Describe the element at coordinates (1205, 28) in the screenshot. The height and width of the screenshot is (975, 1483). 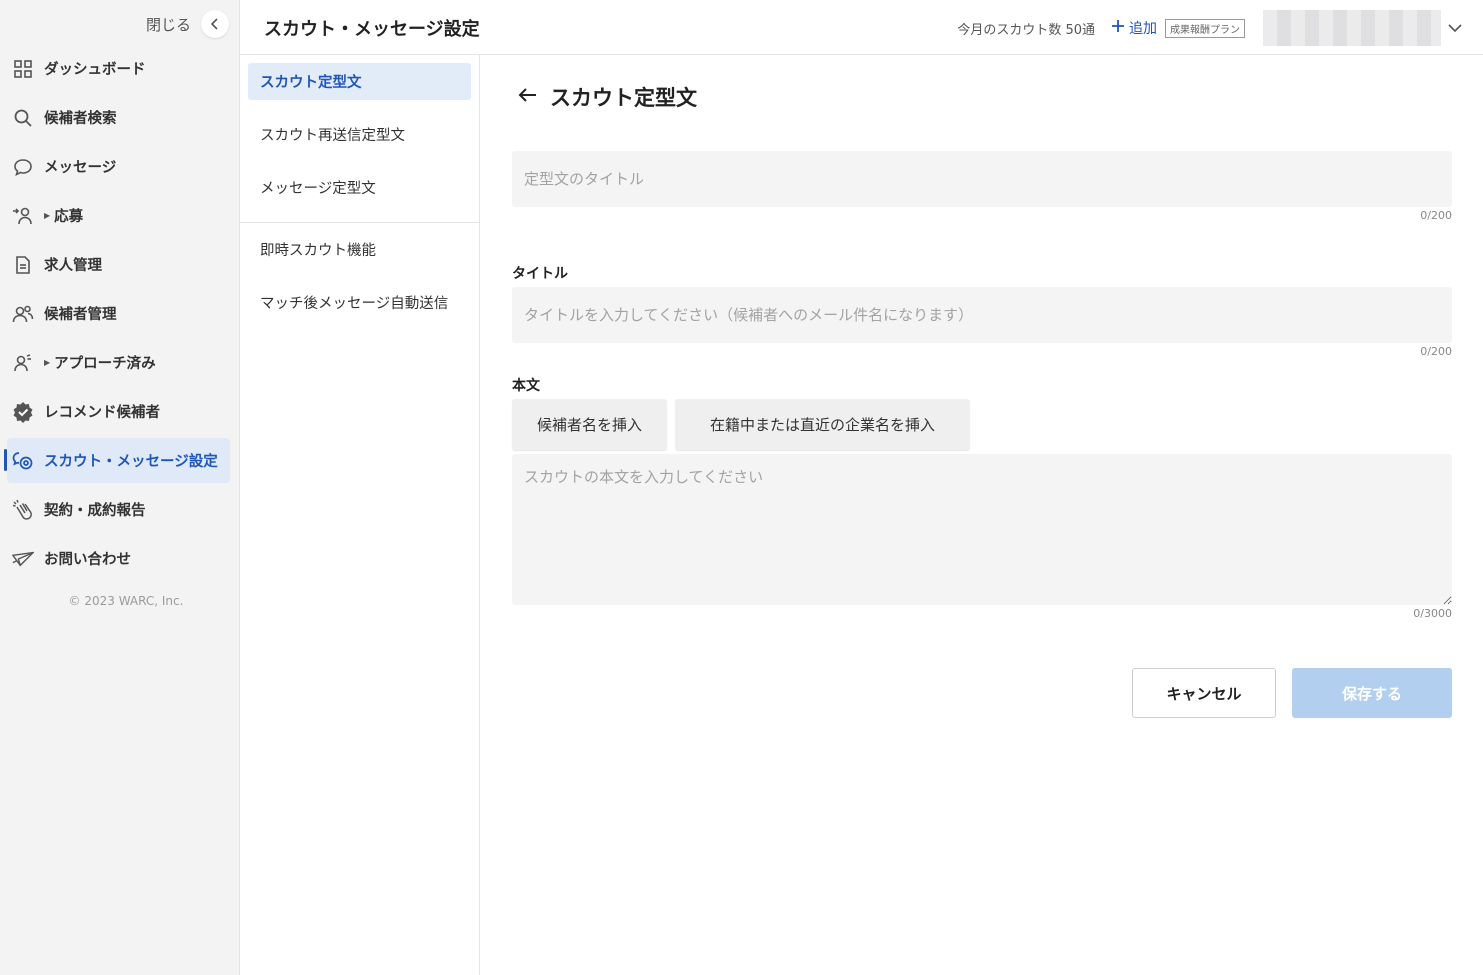
I see `plan-badge: 成果報酬プラン` at that location.